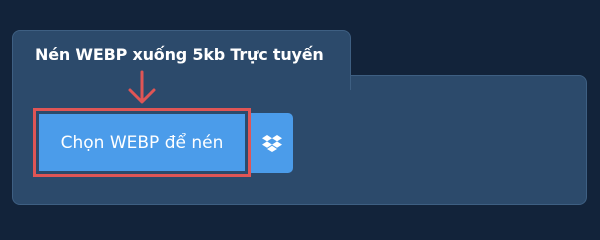 This screenshot has width=600, height=240. I want to click on dropbox-button, so click(271, 143).